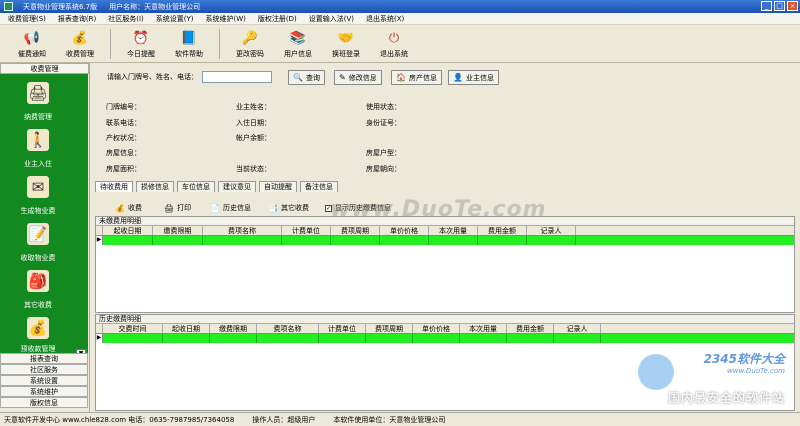 The image size is (800, 426). What do you see at coordinates (306, 77) in the screenshot?
I see `query-button: 🔍 查询` at bounding box center [306, 77].